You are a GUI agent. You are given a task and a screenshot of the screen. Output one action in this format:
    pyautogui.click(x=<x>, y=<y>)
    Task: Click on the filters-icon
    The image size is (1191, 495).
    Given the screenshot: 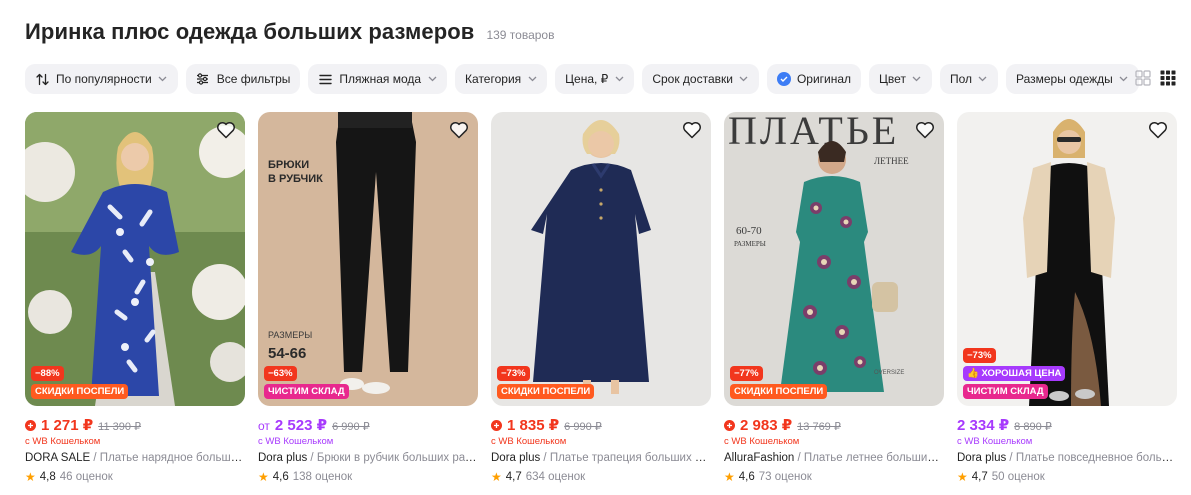 What is the action you would take?
    pyautogui.click(x=203, y=79)
    